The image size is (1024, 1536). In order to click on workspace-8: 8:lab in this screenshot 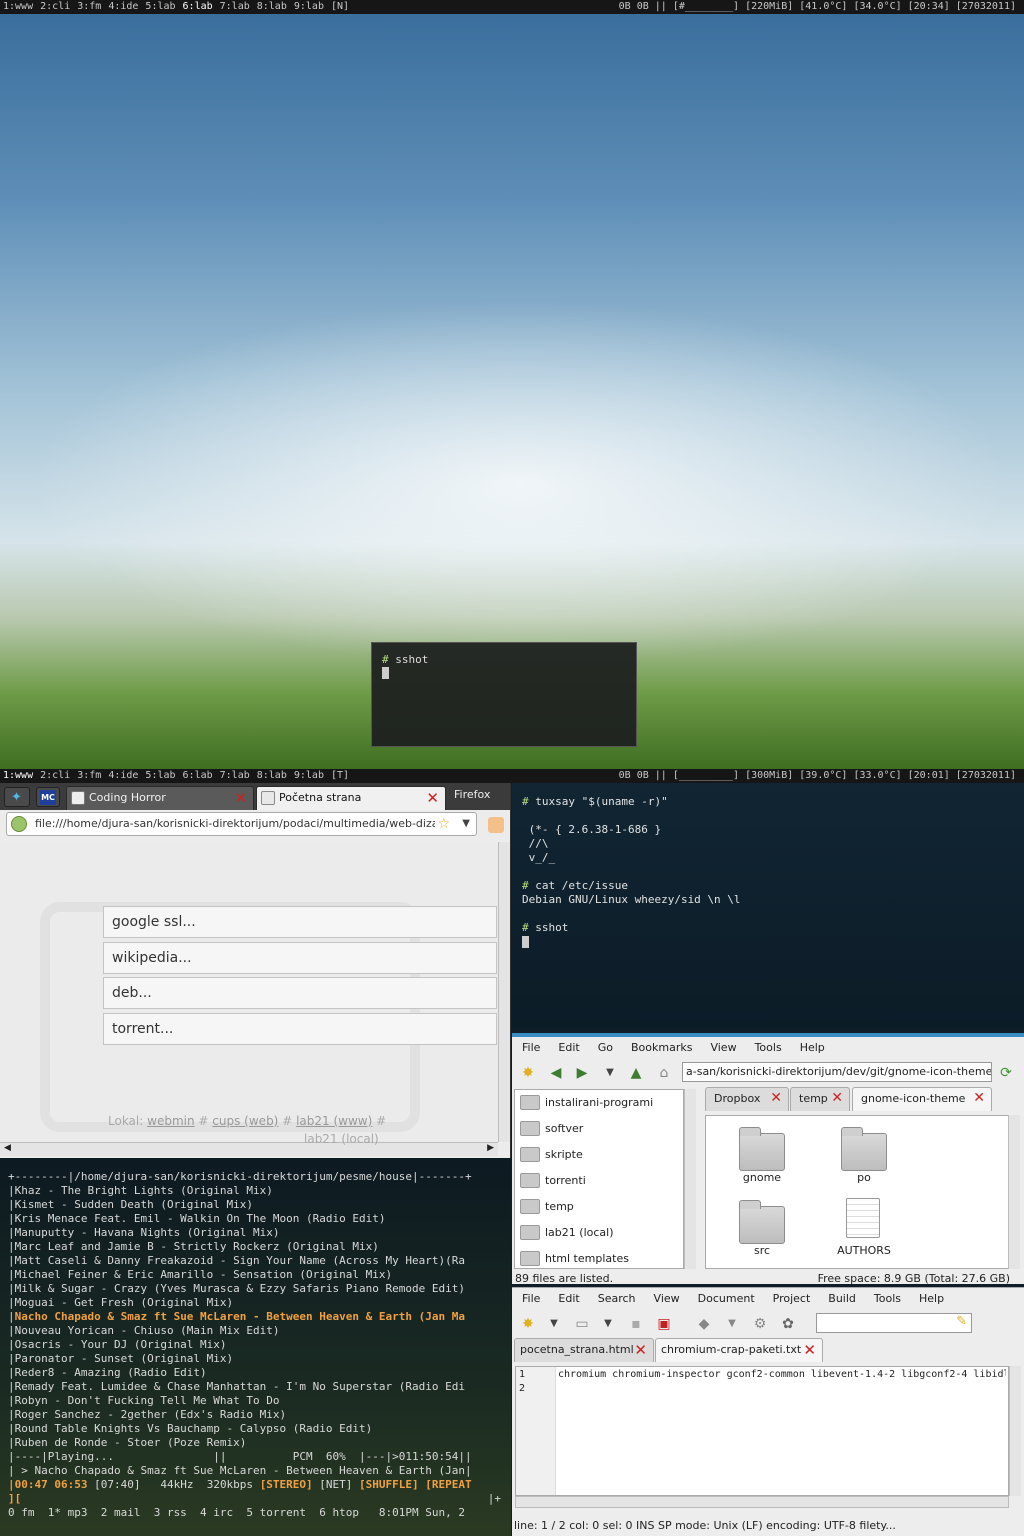, I will do `click(272, 7)`.